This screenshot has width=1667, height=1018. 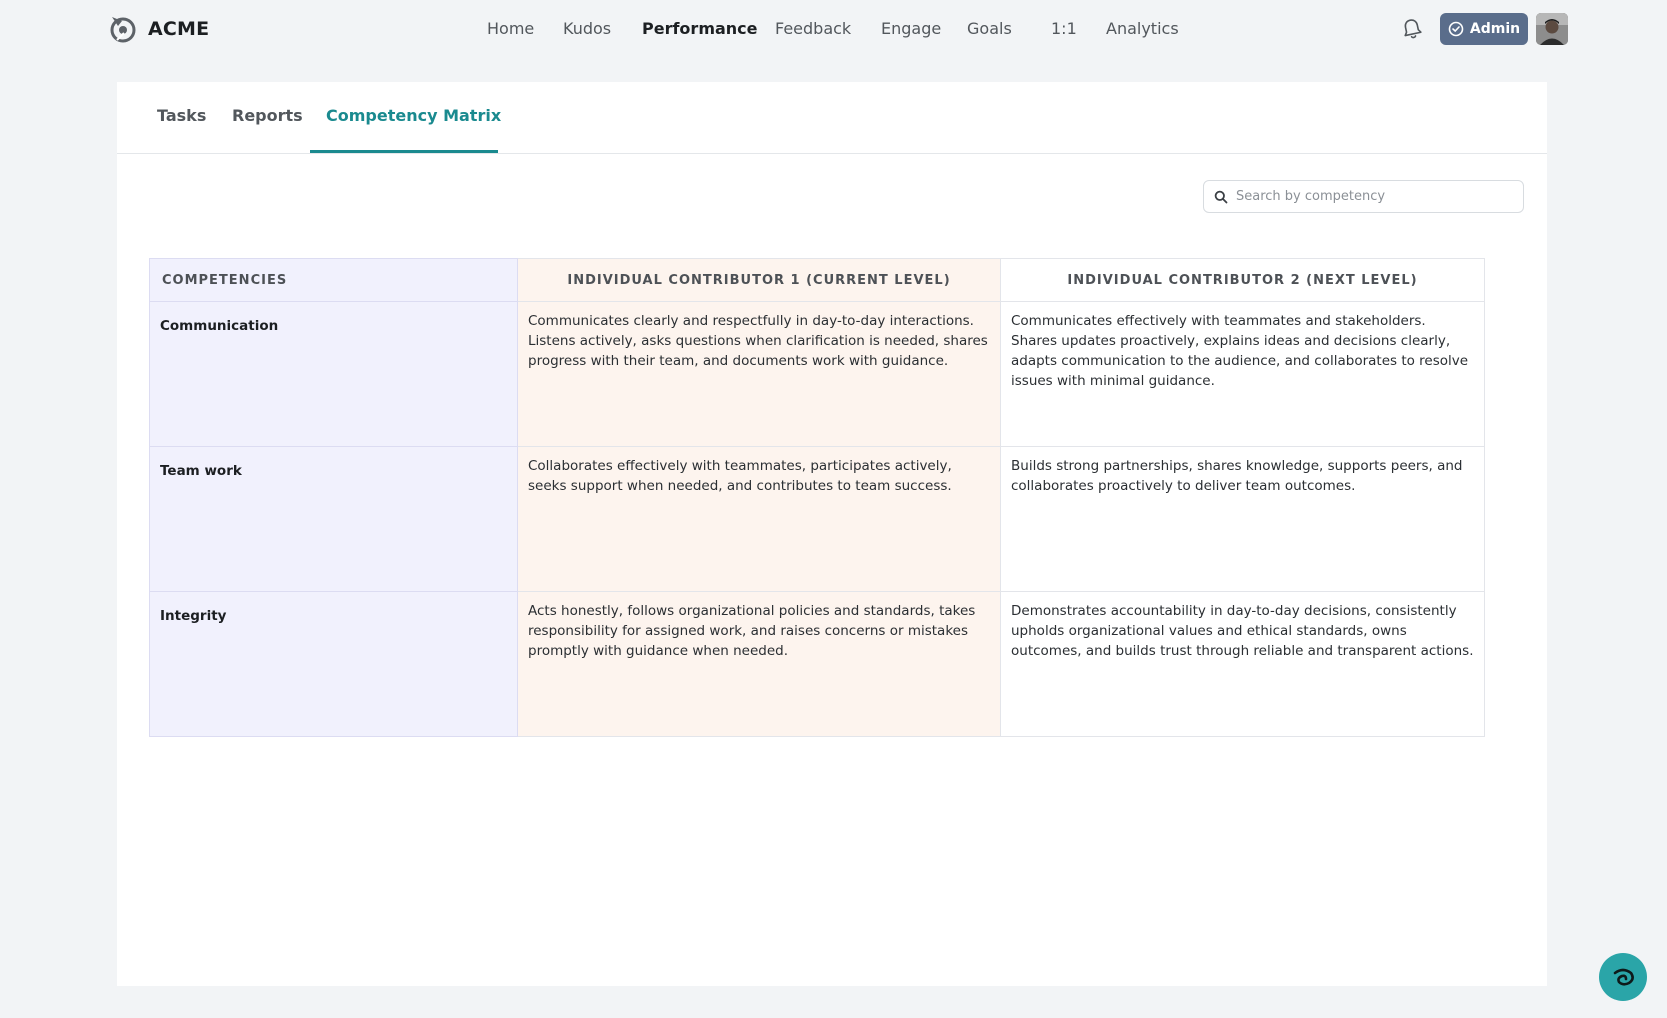 I want to click on search-icon, so click(x=1221, y=196).